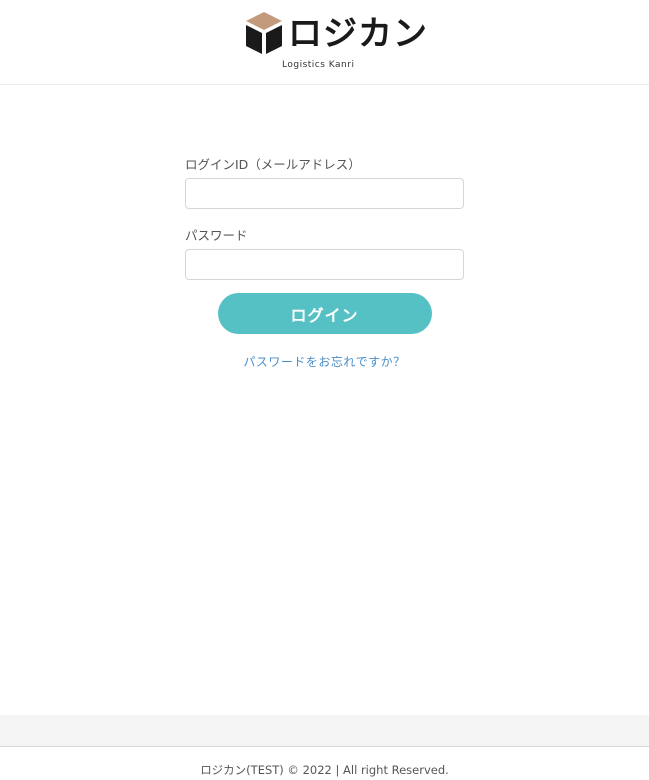  I want to click on password-label: パスワード, so click(216, 235).